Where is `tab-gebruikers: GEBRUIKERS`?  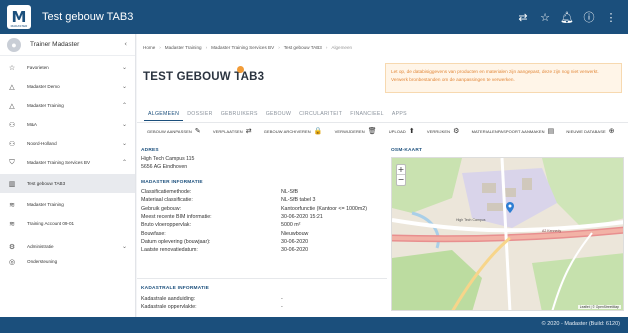 tab-gebruikers: GEBRUIKERS is located at coordinates (239, 114).